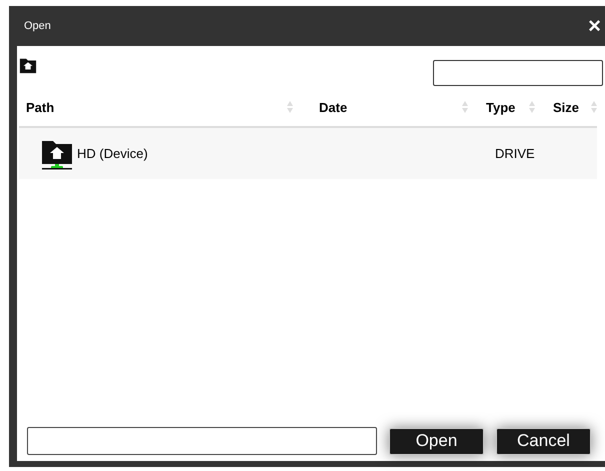 Image resolution: width=605 pixels, height=471 pixels. I want to click on close-button: ×, so click(594, 26).